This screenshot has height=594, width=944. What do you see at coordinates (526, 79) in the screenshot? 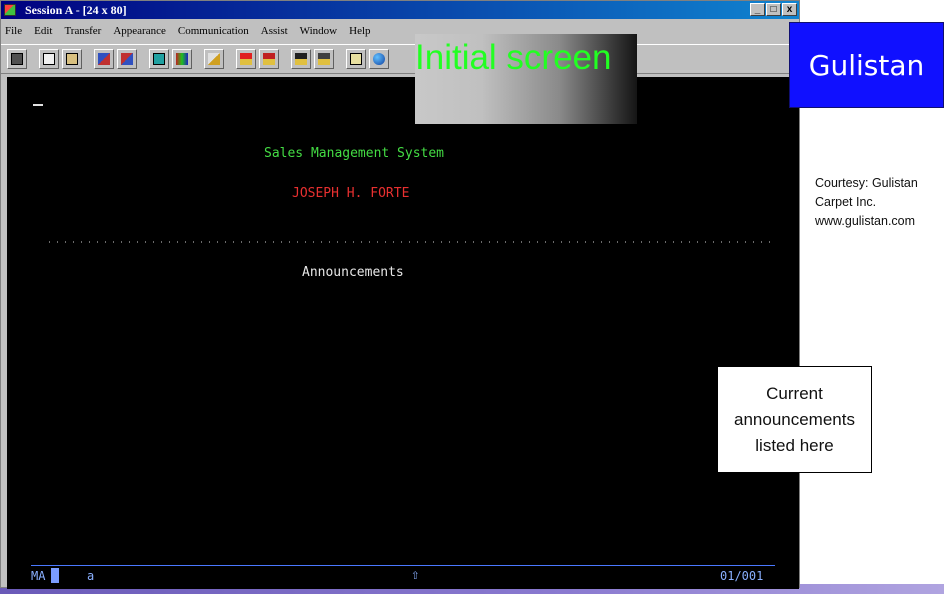
I see `initial-screen-callout: Initial screen` at bounding box center [526, 79].